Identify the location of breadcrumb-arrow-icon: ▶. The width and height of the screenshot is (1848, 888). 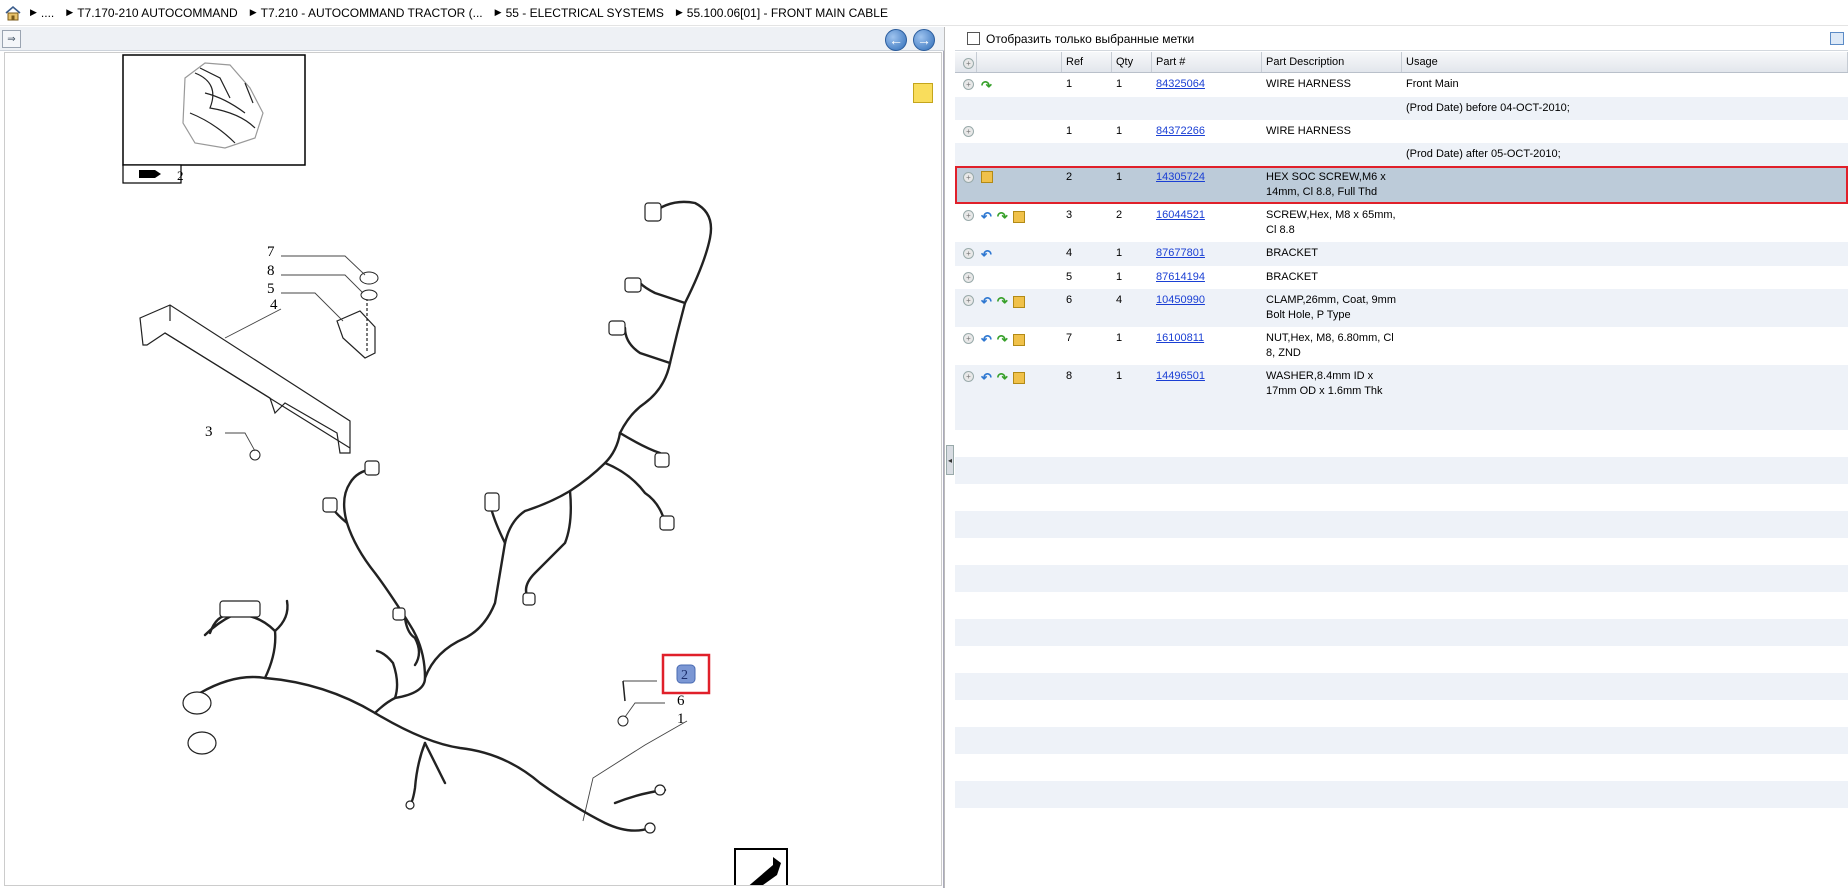
(70, 12).